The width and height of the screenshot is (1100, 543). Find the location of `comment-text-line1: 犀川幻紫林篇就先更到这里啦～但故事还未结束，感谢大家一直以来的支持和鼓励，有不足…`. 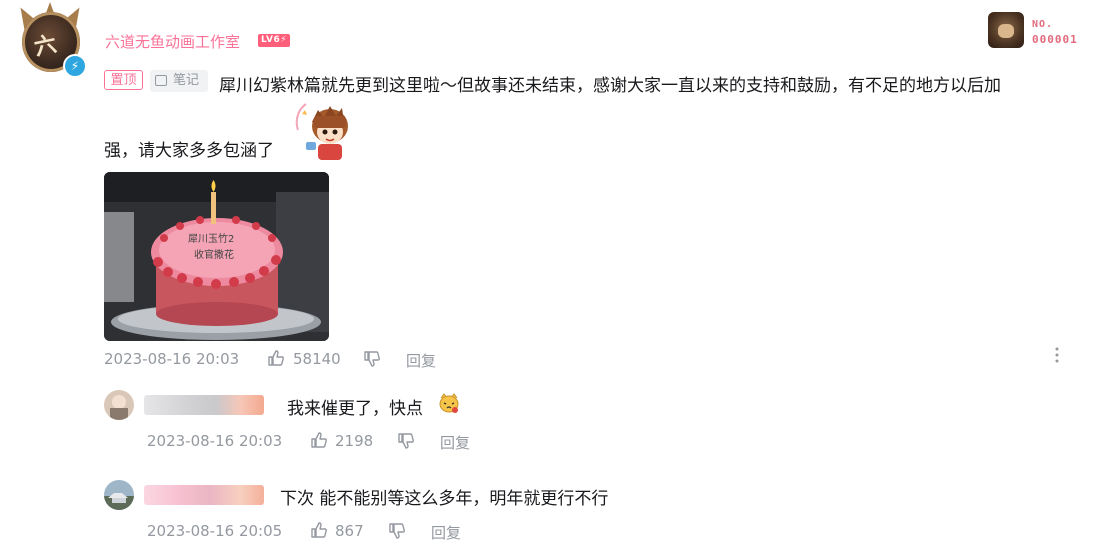

comment-text-line1: 犀川幻紫林篇就先更到这里啦～但故事还未结束，感谢大家一直以来的支持和鼓励，有不足… is located at coordinates (610, 86).